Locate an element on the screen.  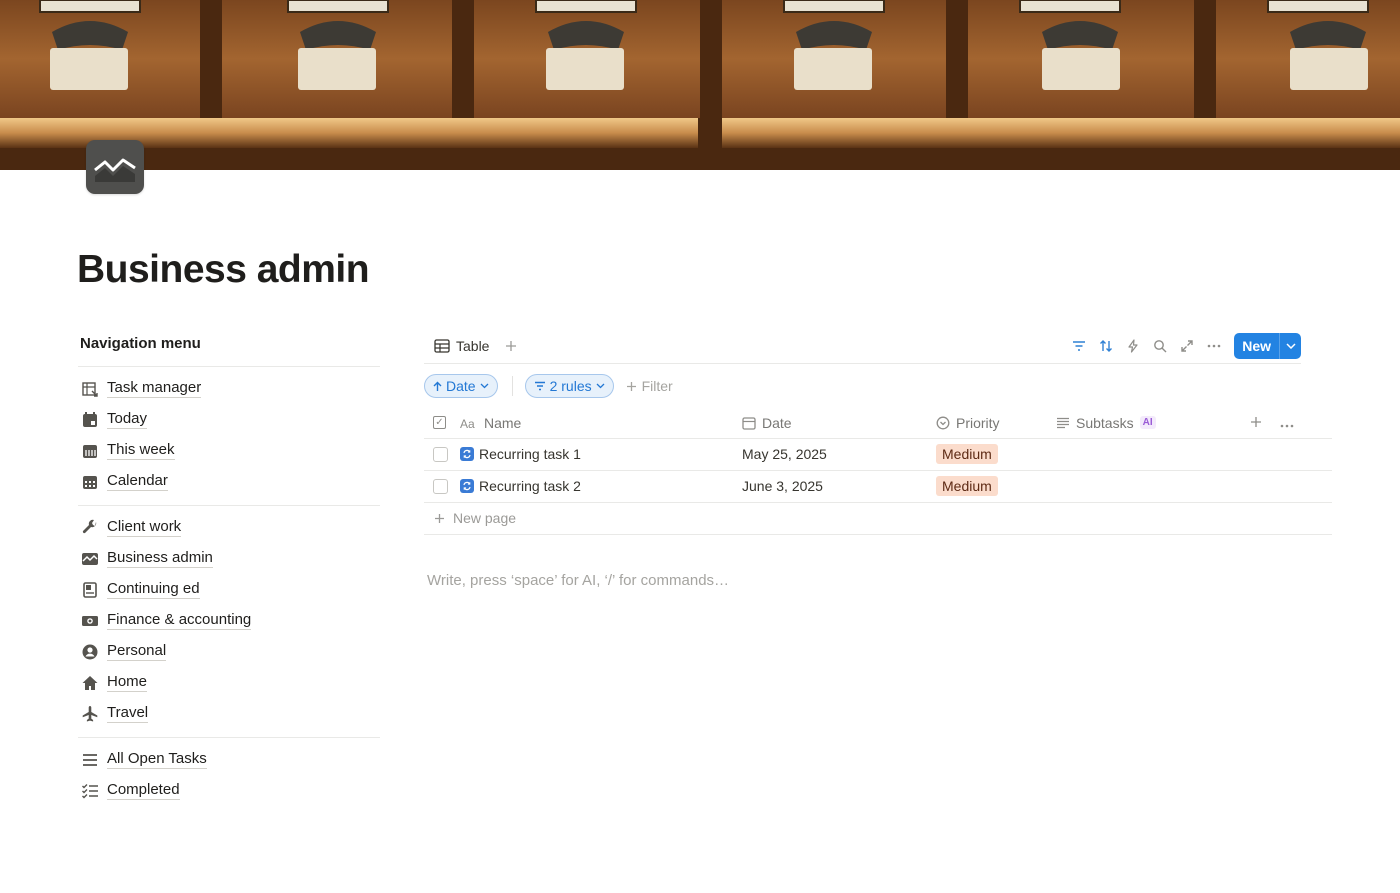
filter-chip-label: 2 rules is located at coordinates (570, 386).